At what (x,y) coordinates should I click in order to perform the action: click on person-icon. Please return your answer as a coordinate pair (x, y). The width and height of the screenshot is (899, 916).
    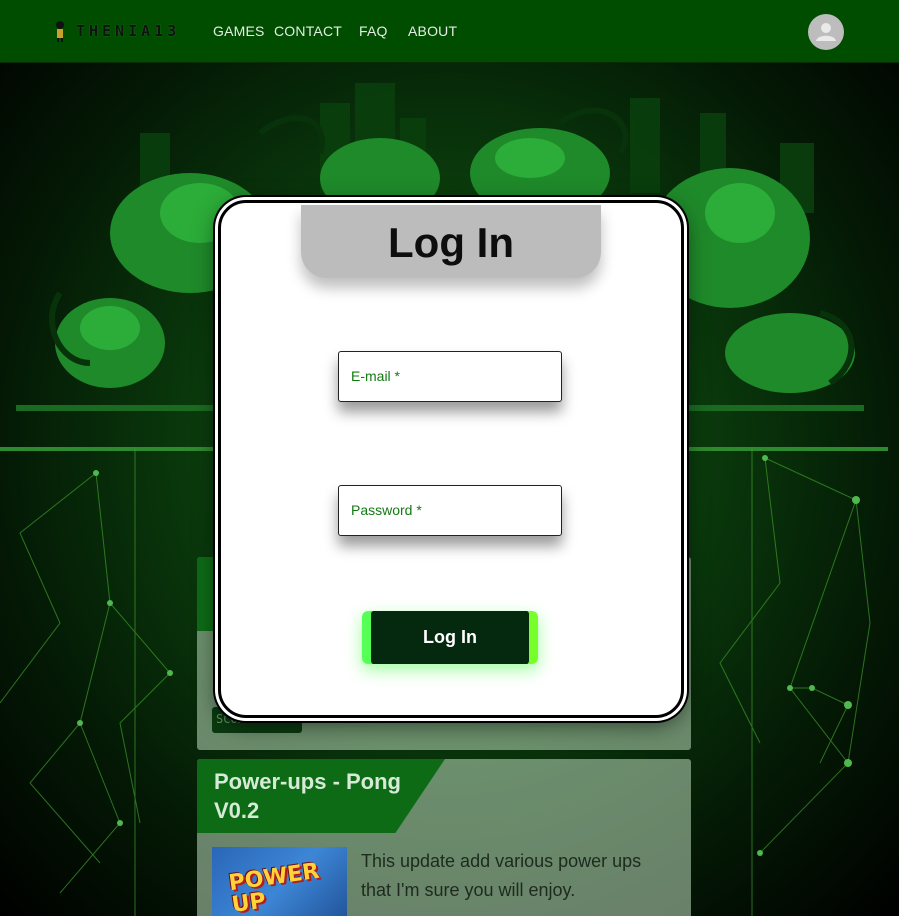
    Looking at the image, I should click on (826, 32).